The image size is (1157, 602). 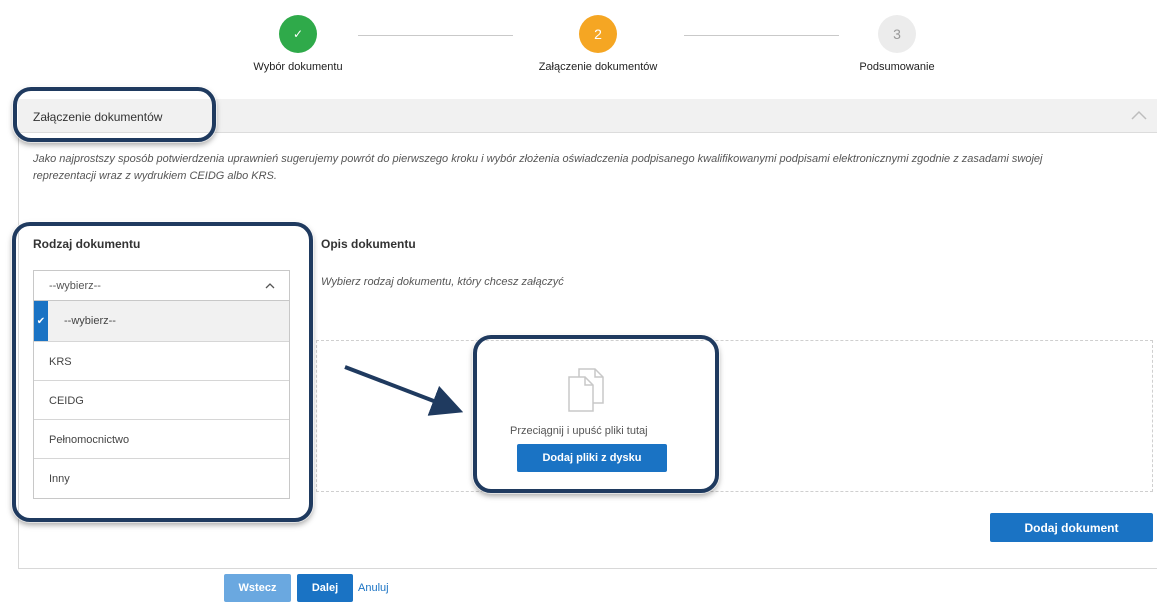 I want to click on step-2-circle: 2, so click(x=598, y=34).